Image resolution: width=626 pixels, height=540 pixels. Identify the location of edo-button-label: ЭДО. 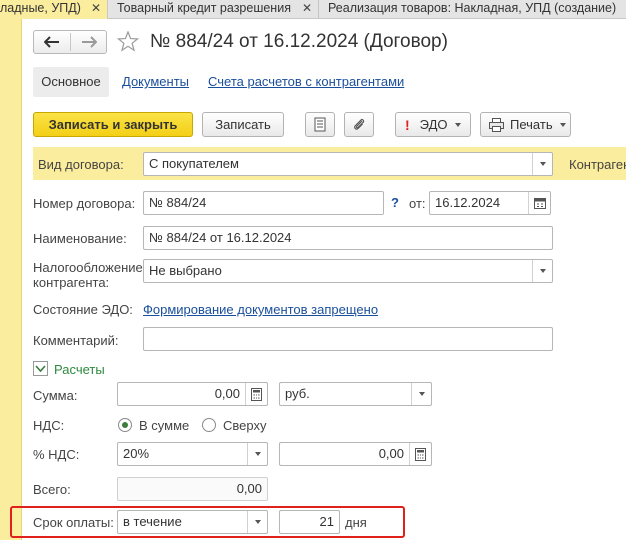
(433, 124).